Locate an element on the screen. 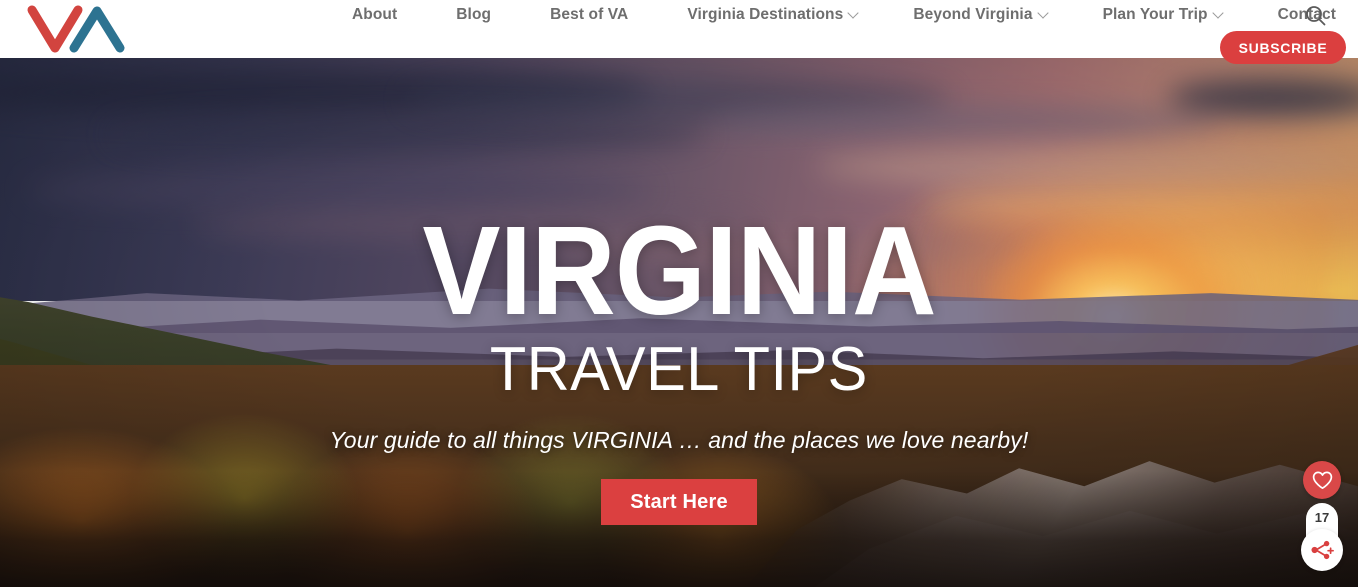 This screenshot has height=587, width=1358. start-here-button: Start Here is located at coordinates (679, 502).